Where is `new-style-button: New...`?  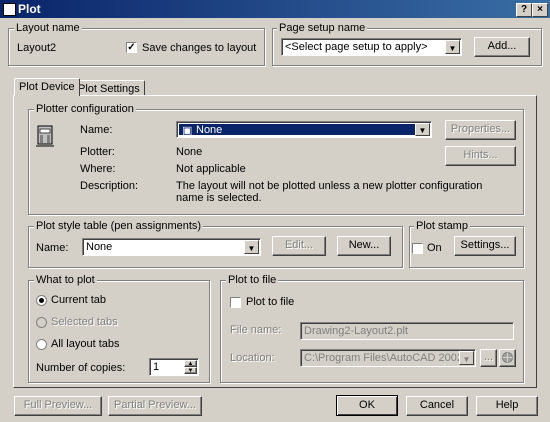 new-style-button: New... is located at coordinates (364, 246).